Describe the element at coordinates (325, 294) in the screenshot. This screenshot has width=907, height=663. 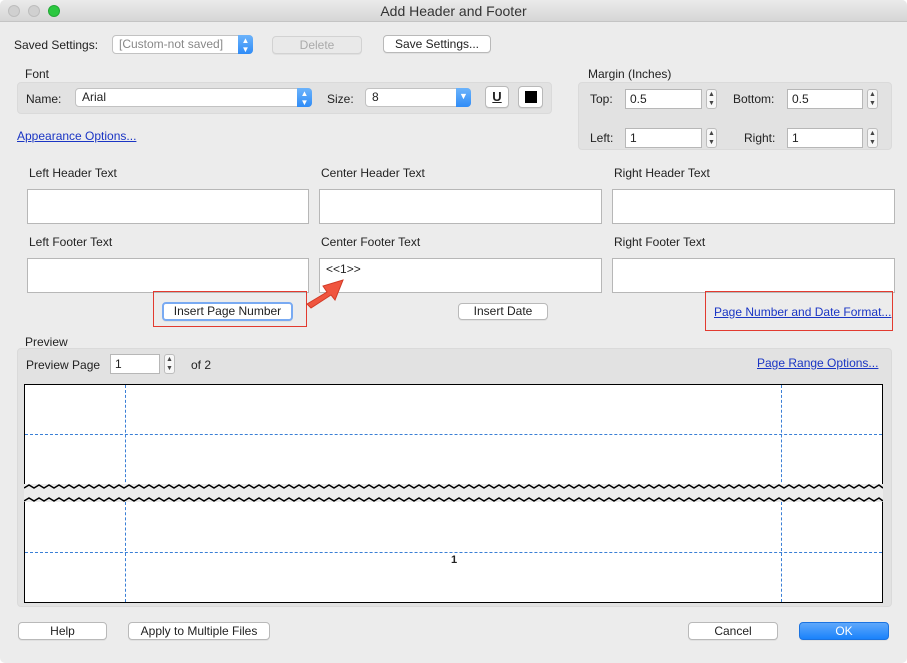
I see `arrow-pointer-icon` at that location.